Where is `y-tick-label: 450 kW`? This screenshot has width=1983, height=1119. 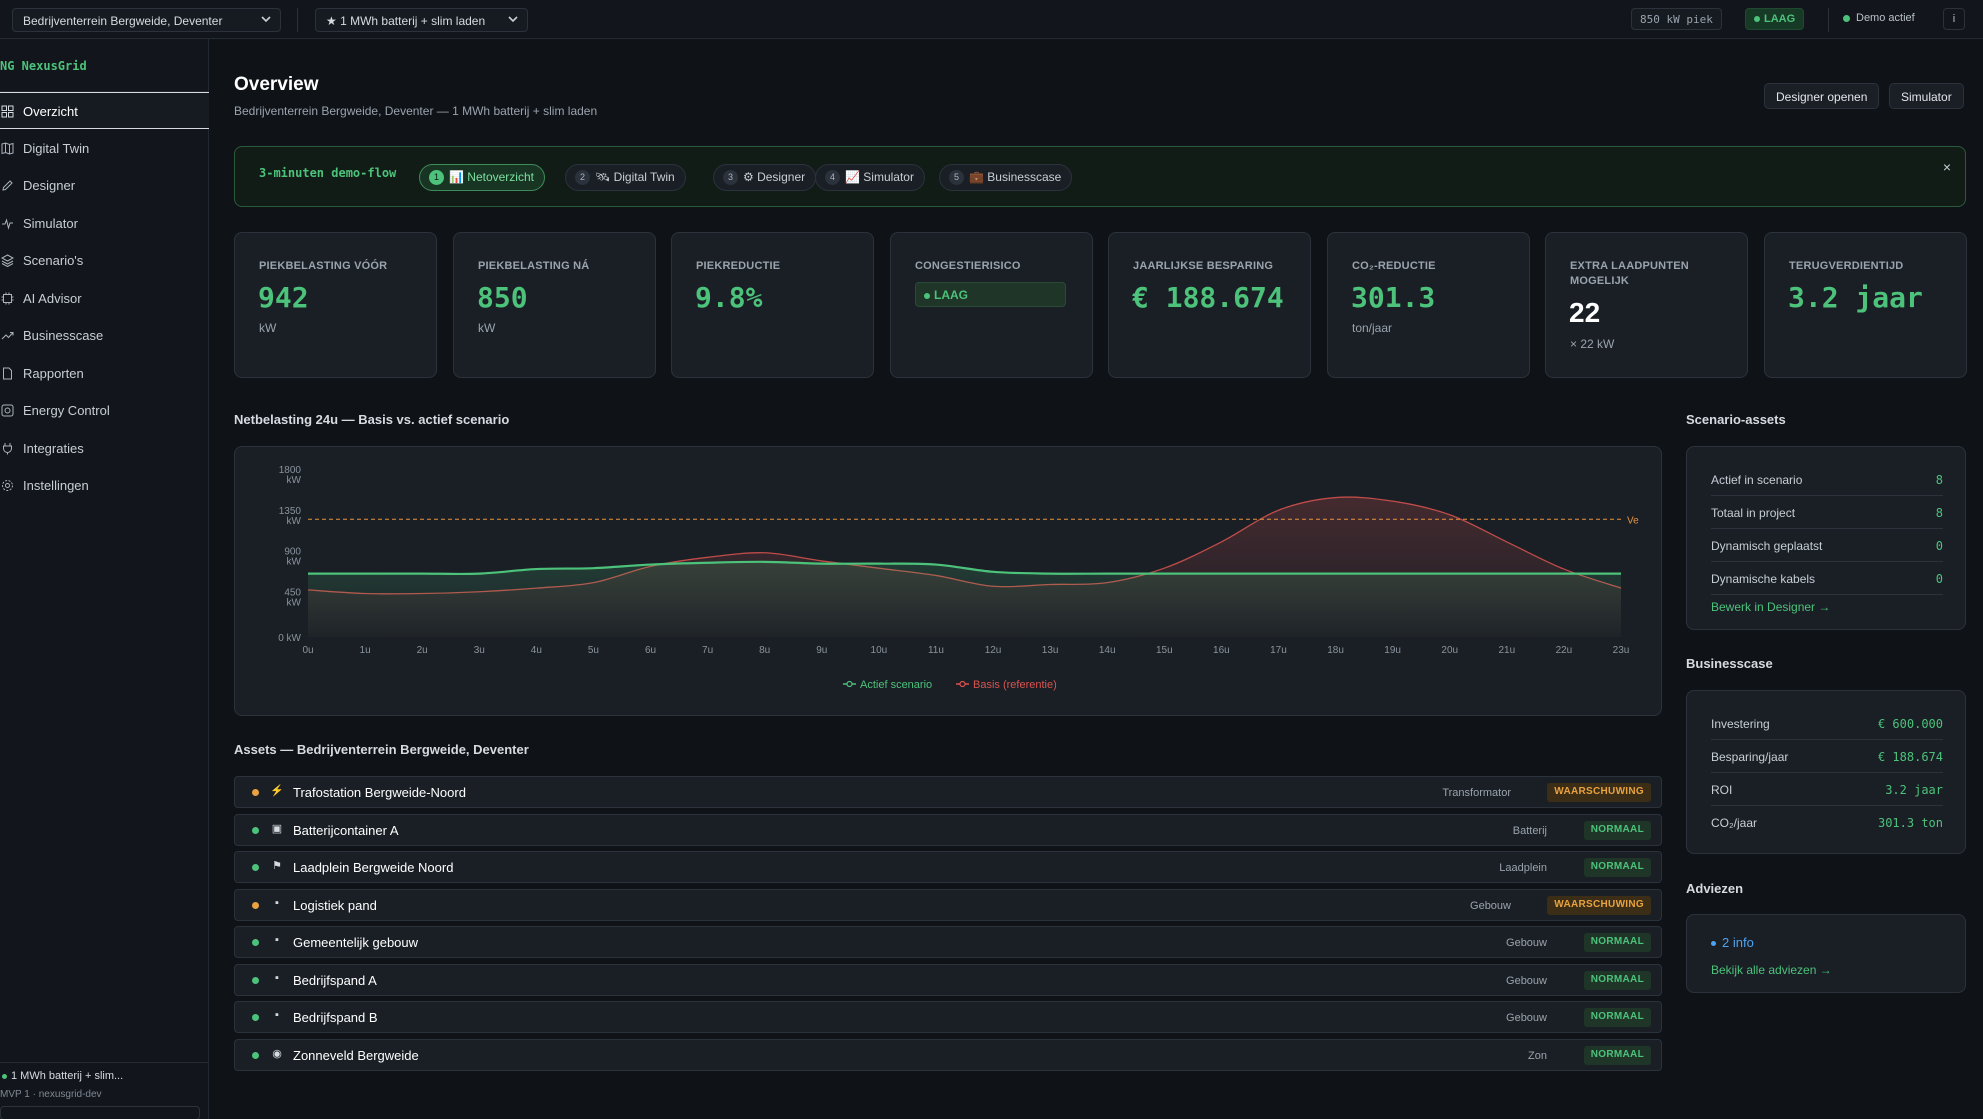 y-tick-label: 450 kW is located at coordinates (292, 597).